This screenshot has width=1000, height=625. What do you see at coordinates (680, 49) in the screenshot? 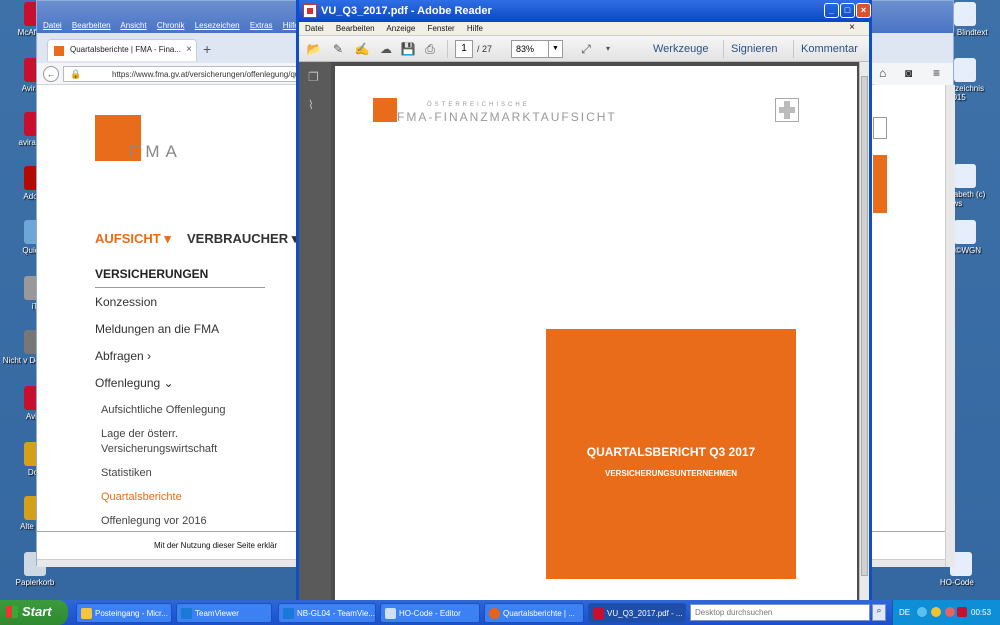
I see `tools-link: Werkzeuge` at bounding box center [680, 49].